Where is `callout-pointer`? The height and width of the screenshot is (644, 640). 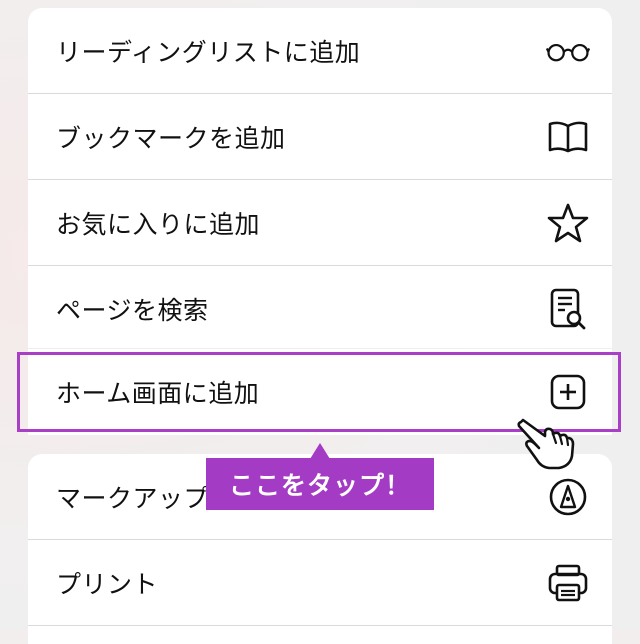 callout-pointer is located at coordinates (320, 451).